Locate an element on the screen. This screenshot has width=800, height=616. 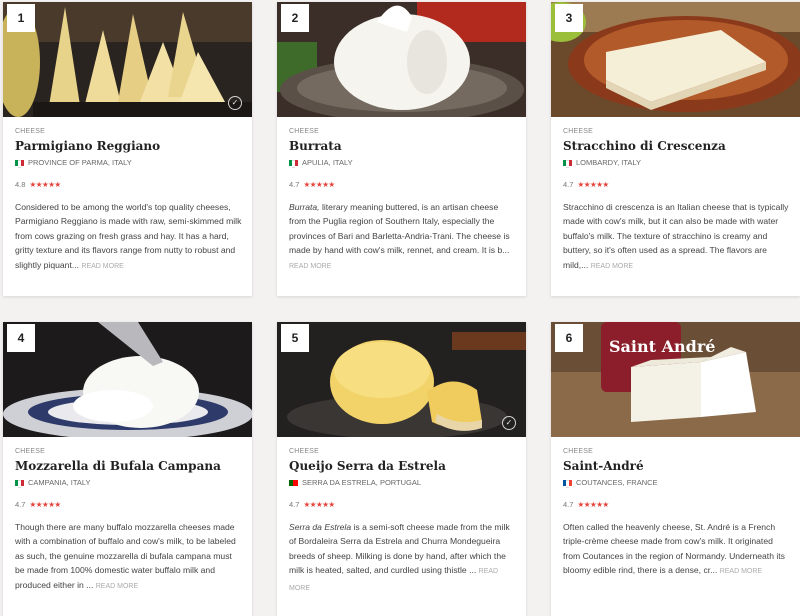
origin-label: APULIA, ITALY is located at coordinates (327, 162).